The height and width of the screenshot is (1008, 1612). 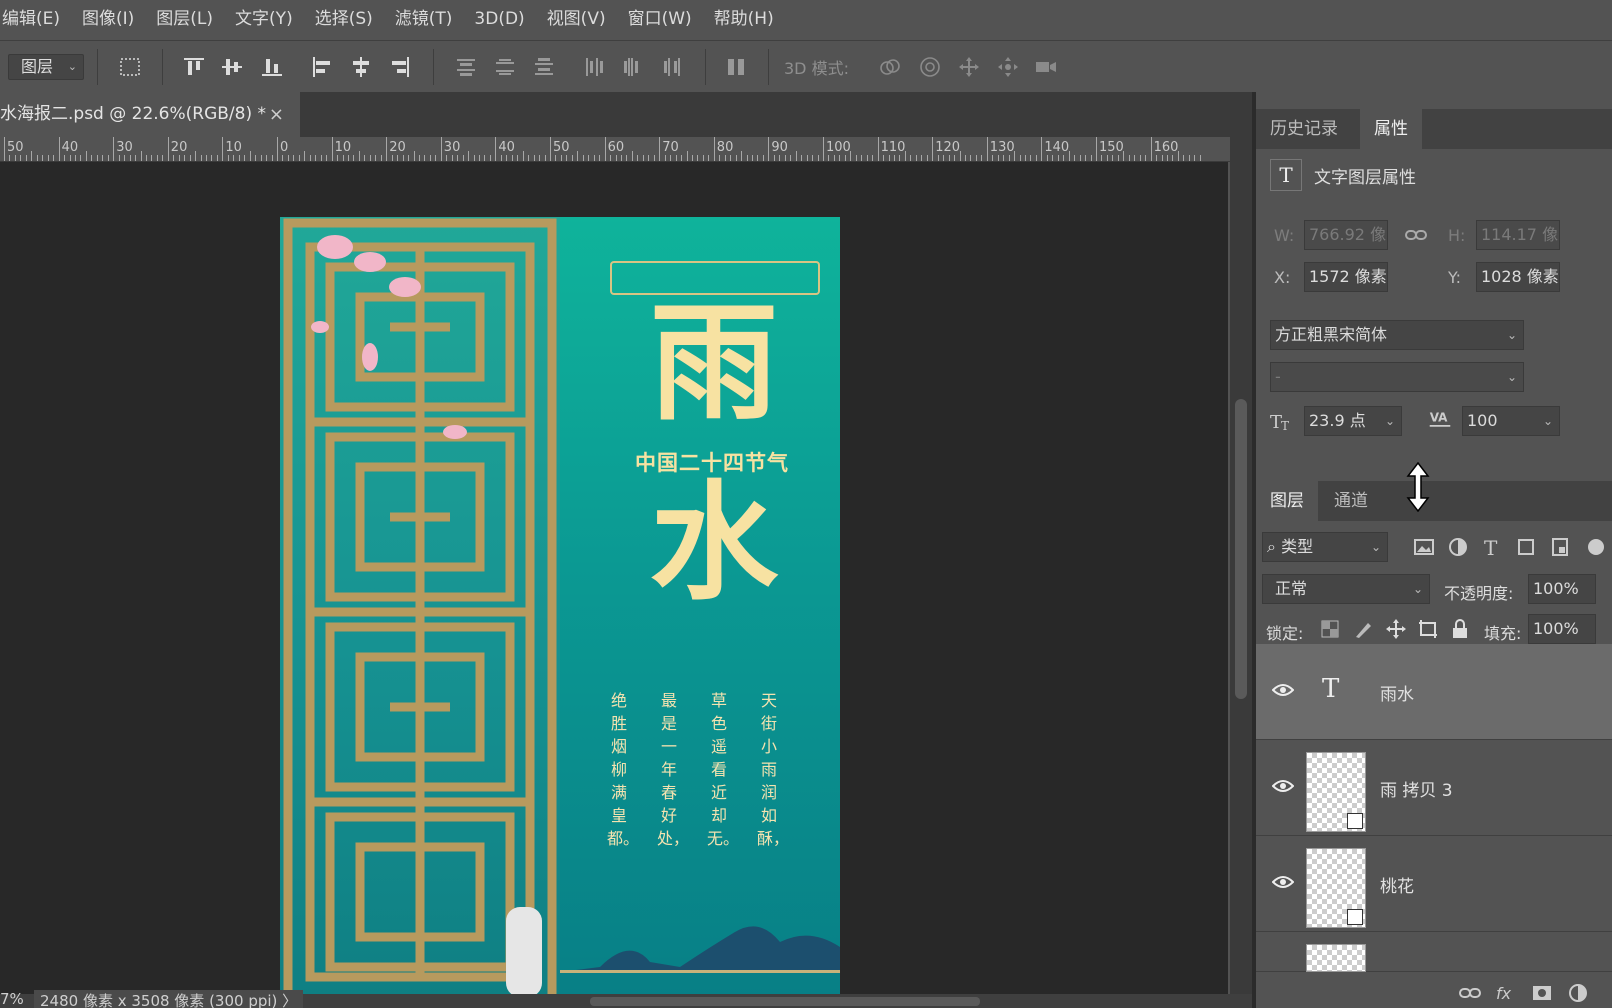 I want to click on document-tab: 水海报二.psd @ 22.6%(RGB/8) * ×, so click(x=150, y=114).